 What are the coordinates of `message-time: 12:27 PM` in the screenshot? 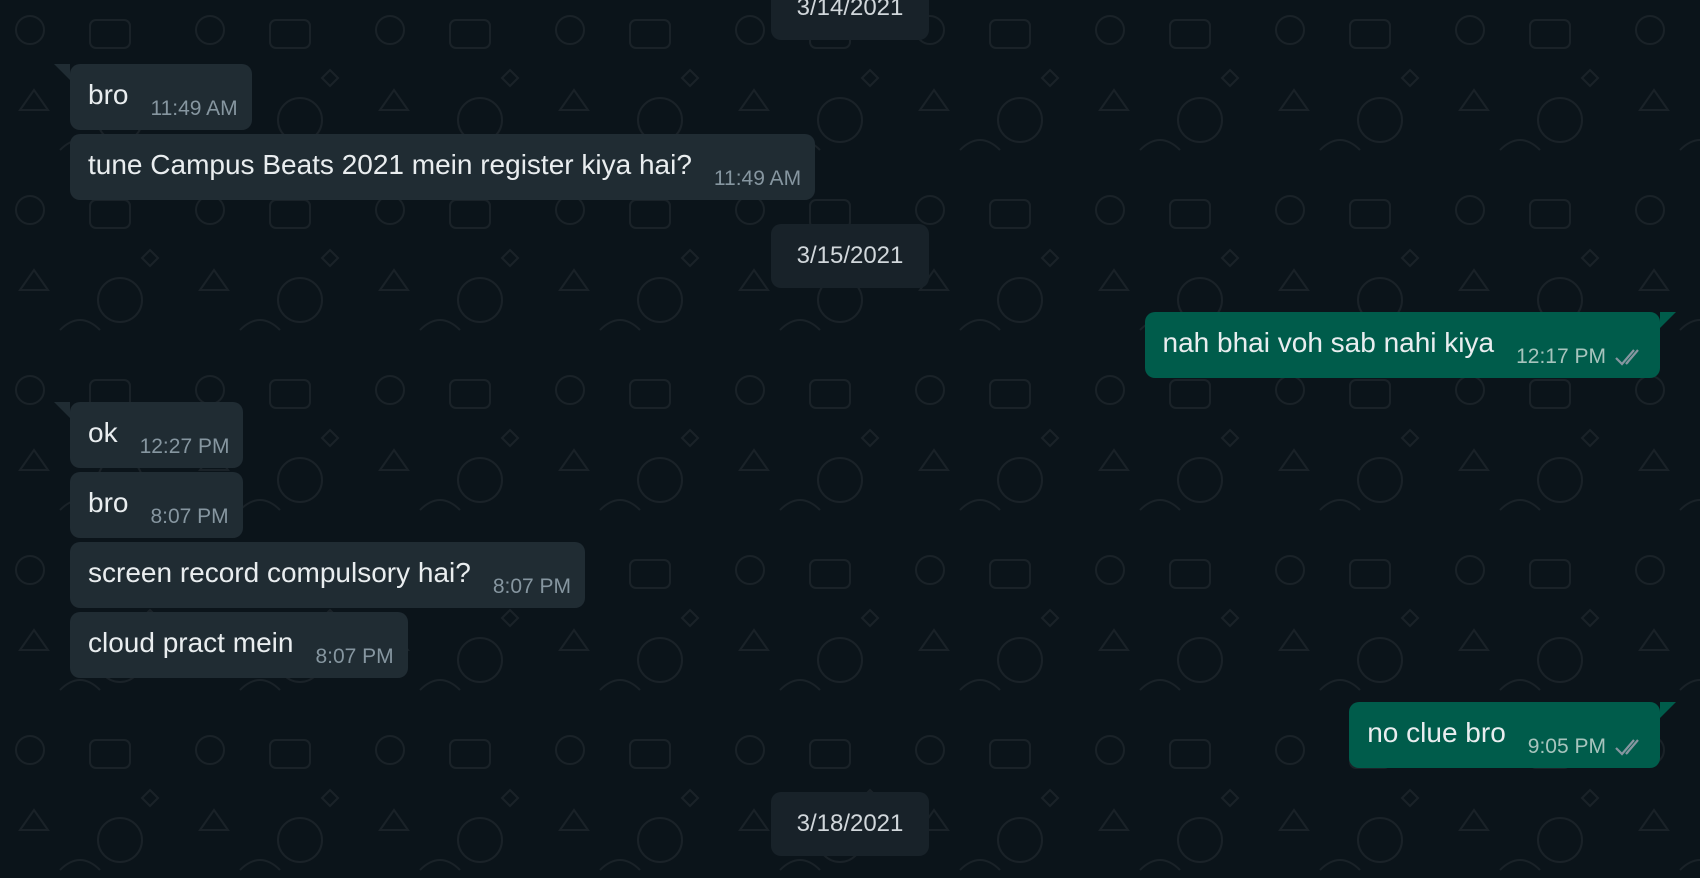 It's located at (184, 446).